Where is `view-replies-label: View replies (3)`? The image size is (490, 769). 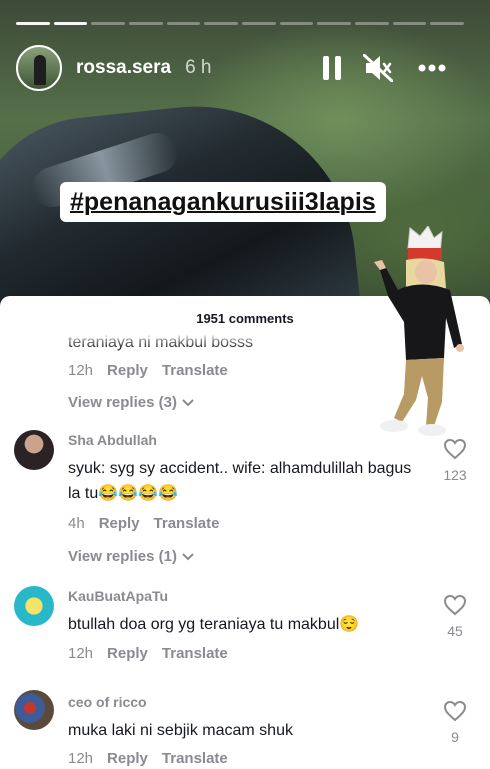 view-replies-label: View replies (3) is located at coordinates (122, 402).